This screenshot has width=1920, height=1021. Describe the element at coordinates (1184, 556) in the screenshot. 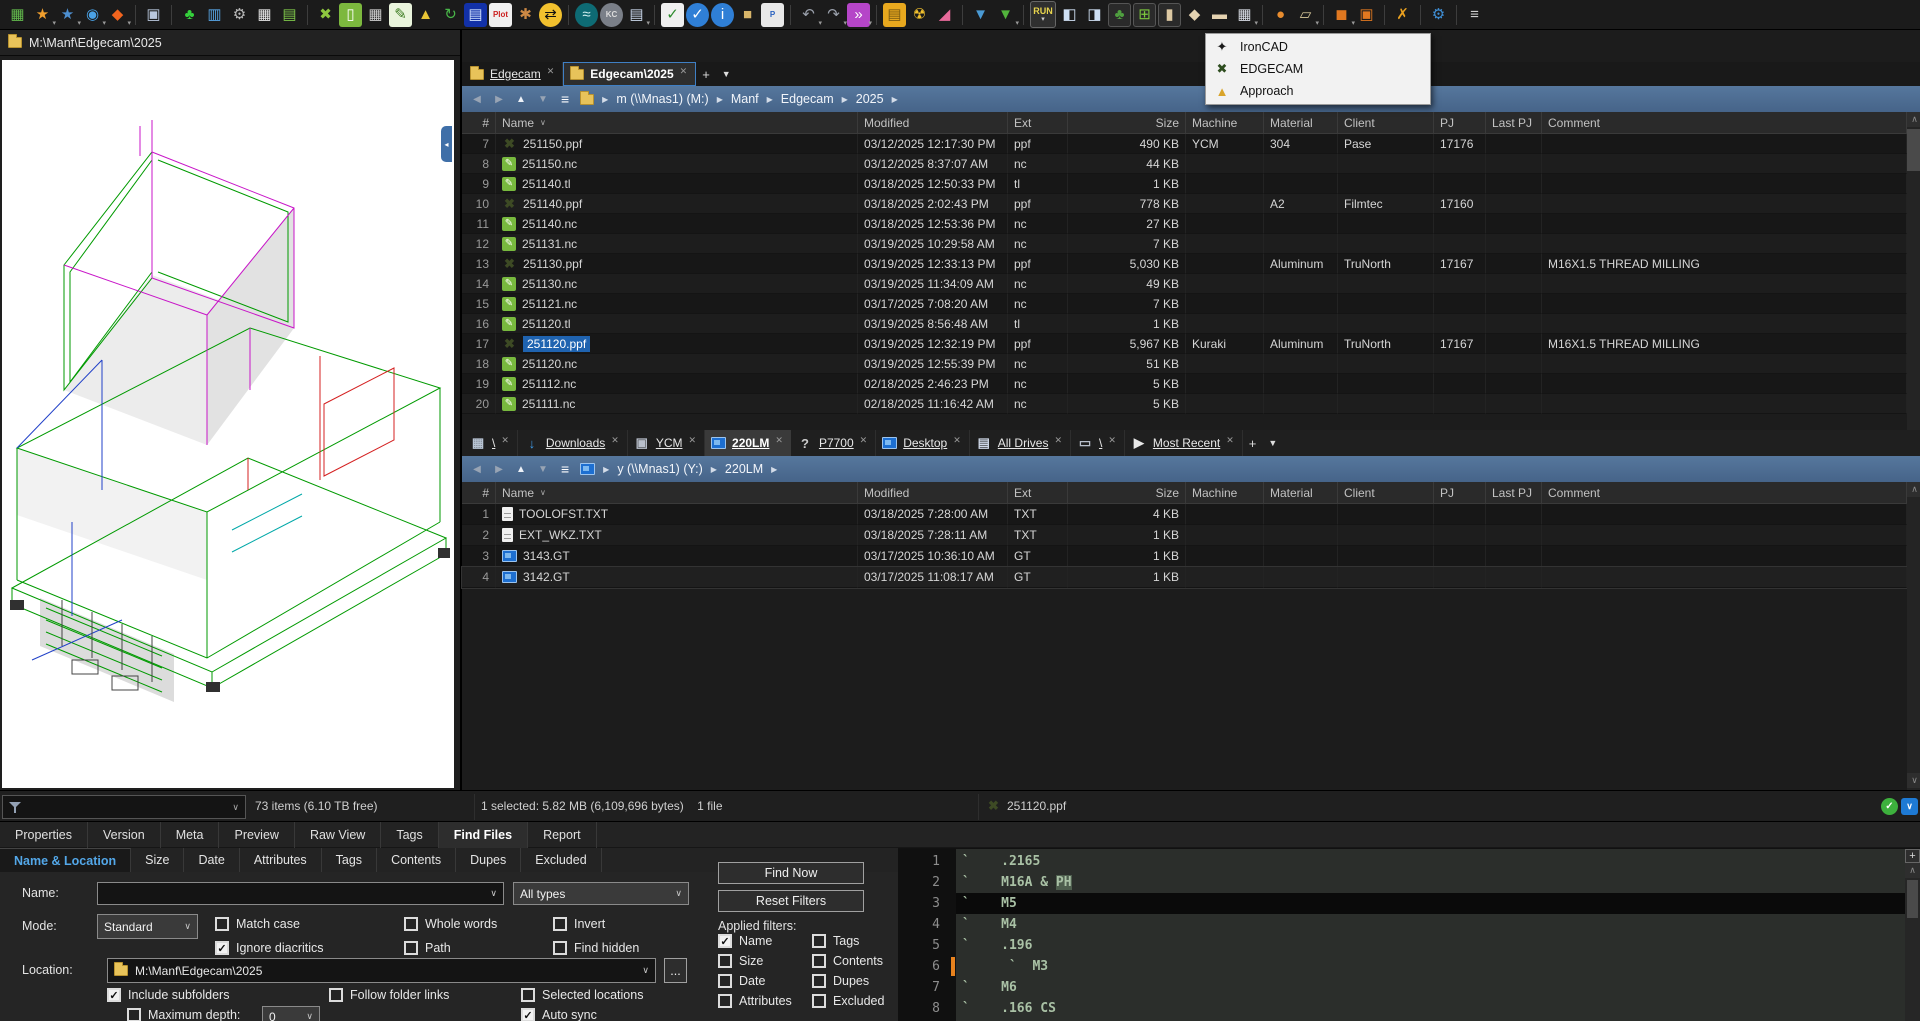

I see `table-row: 3 3143.GT 03/17/2025 10:36:10 AM GT 1 KB` at that location.